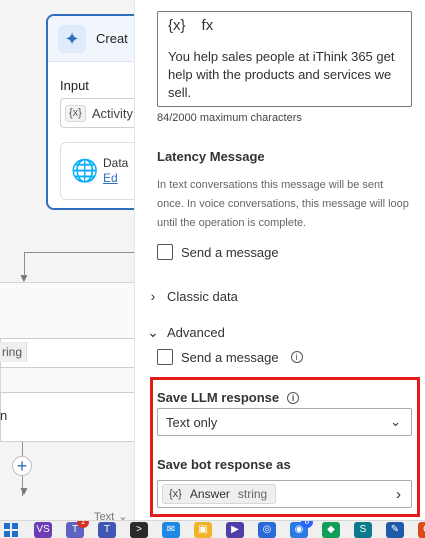  I want to click on create-node-card: ✦ Creat Input {x} Activity 🌐 Data Ed, so click(93, 112).